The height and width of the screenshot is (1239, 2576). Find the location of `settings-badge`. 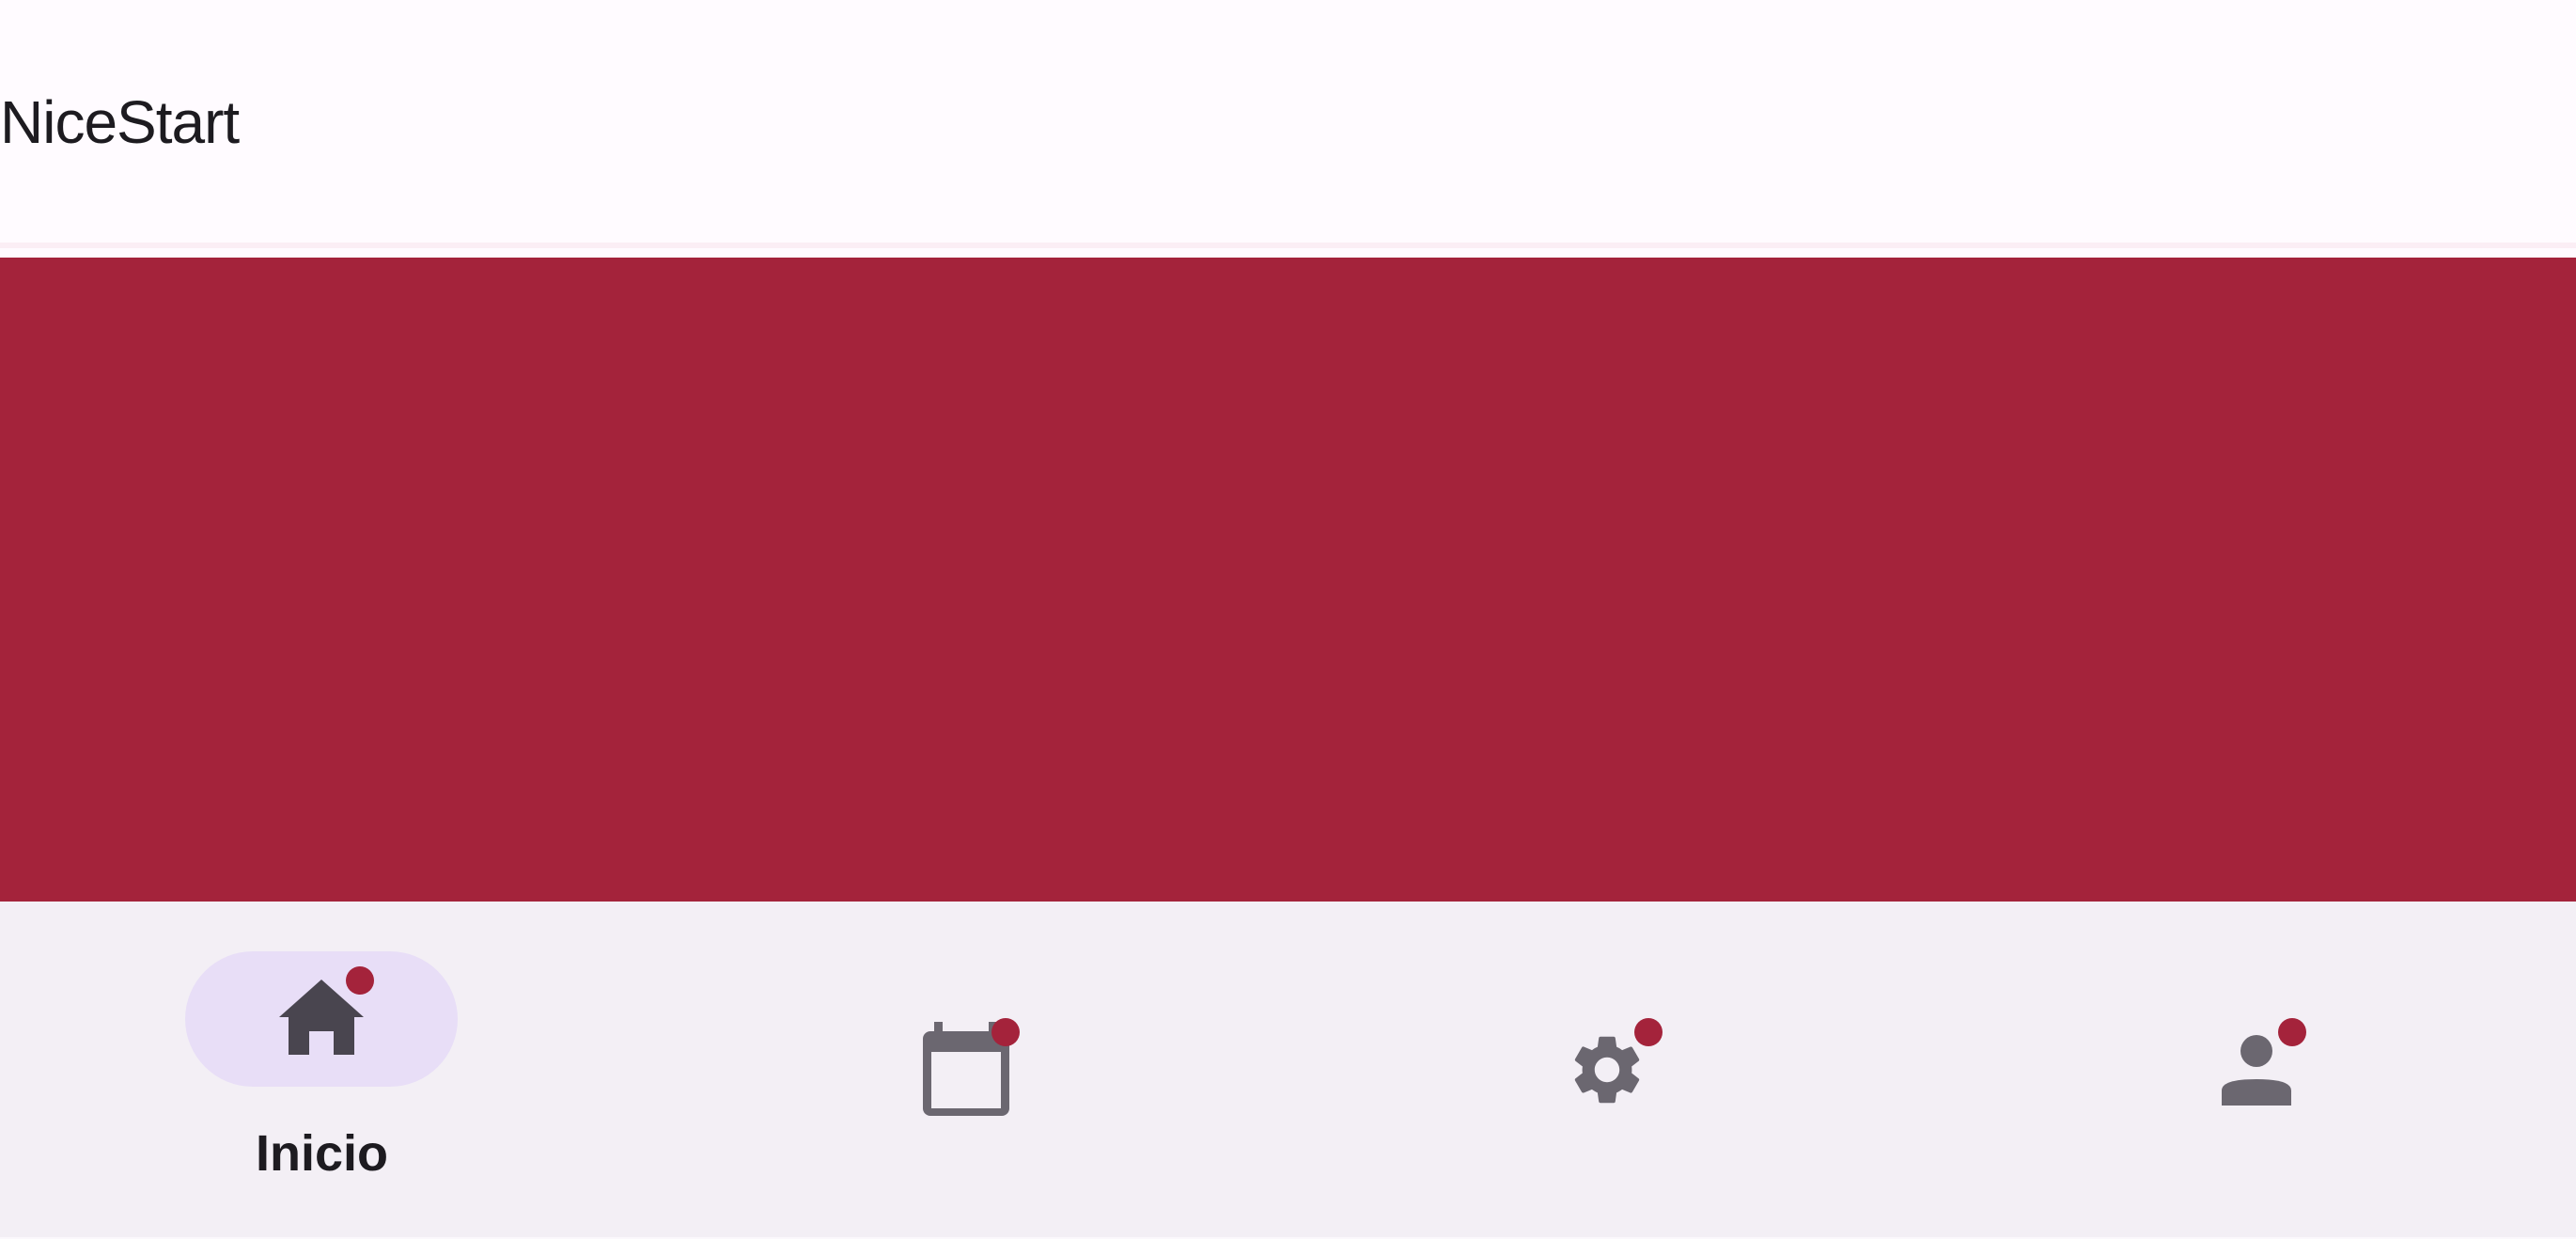

settings-badge is located at coordinates (1648, 1032).